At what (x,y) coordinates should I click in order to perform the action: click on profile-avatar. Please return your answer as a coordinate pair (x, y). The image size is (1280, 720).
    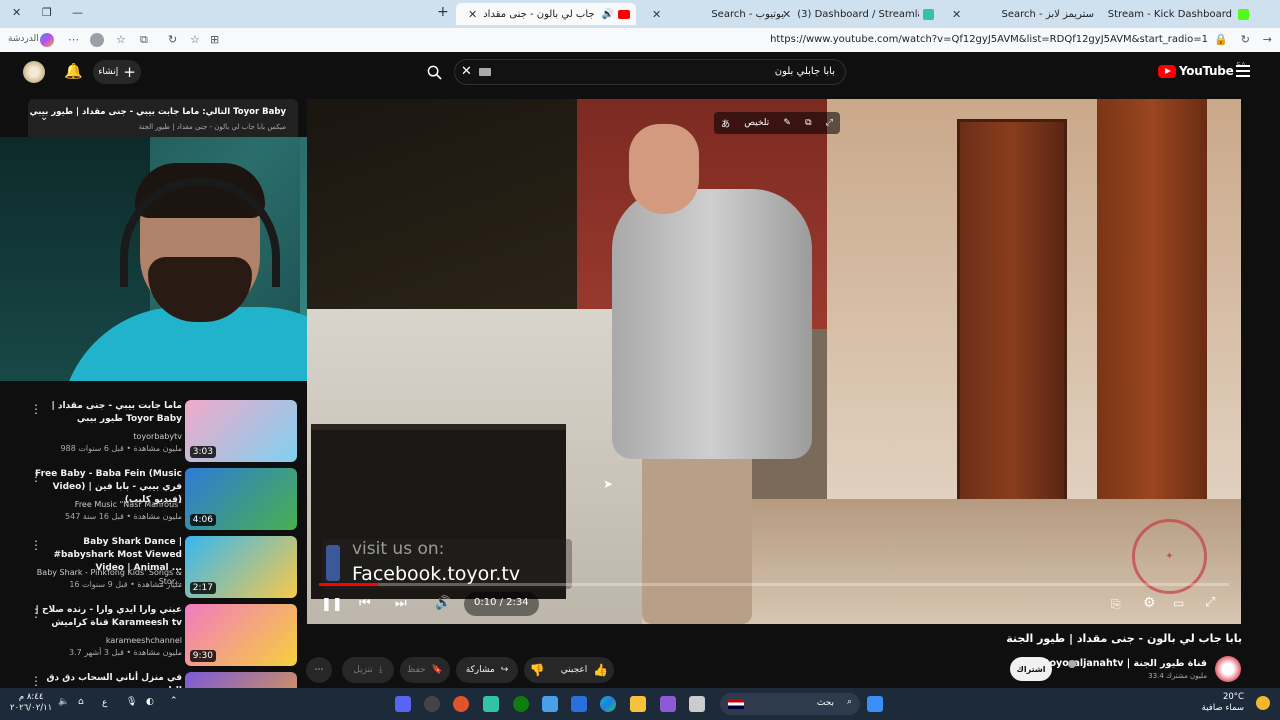
    Looking at the image, I should click on (97, 40).